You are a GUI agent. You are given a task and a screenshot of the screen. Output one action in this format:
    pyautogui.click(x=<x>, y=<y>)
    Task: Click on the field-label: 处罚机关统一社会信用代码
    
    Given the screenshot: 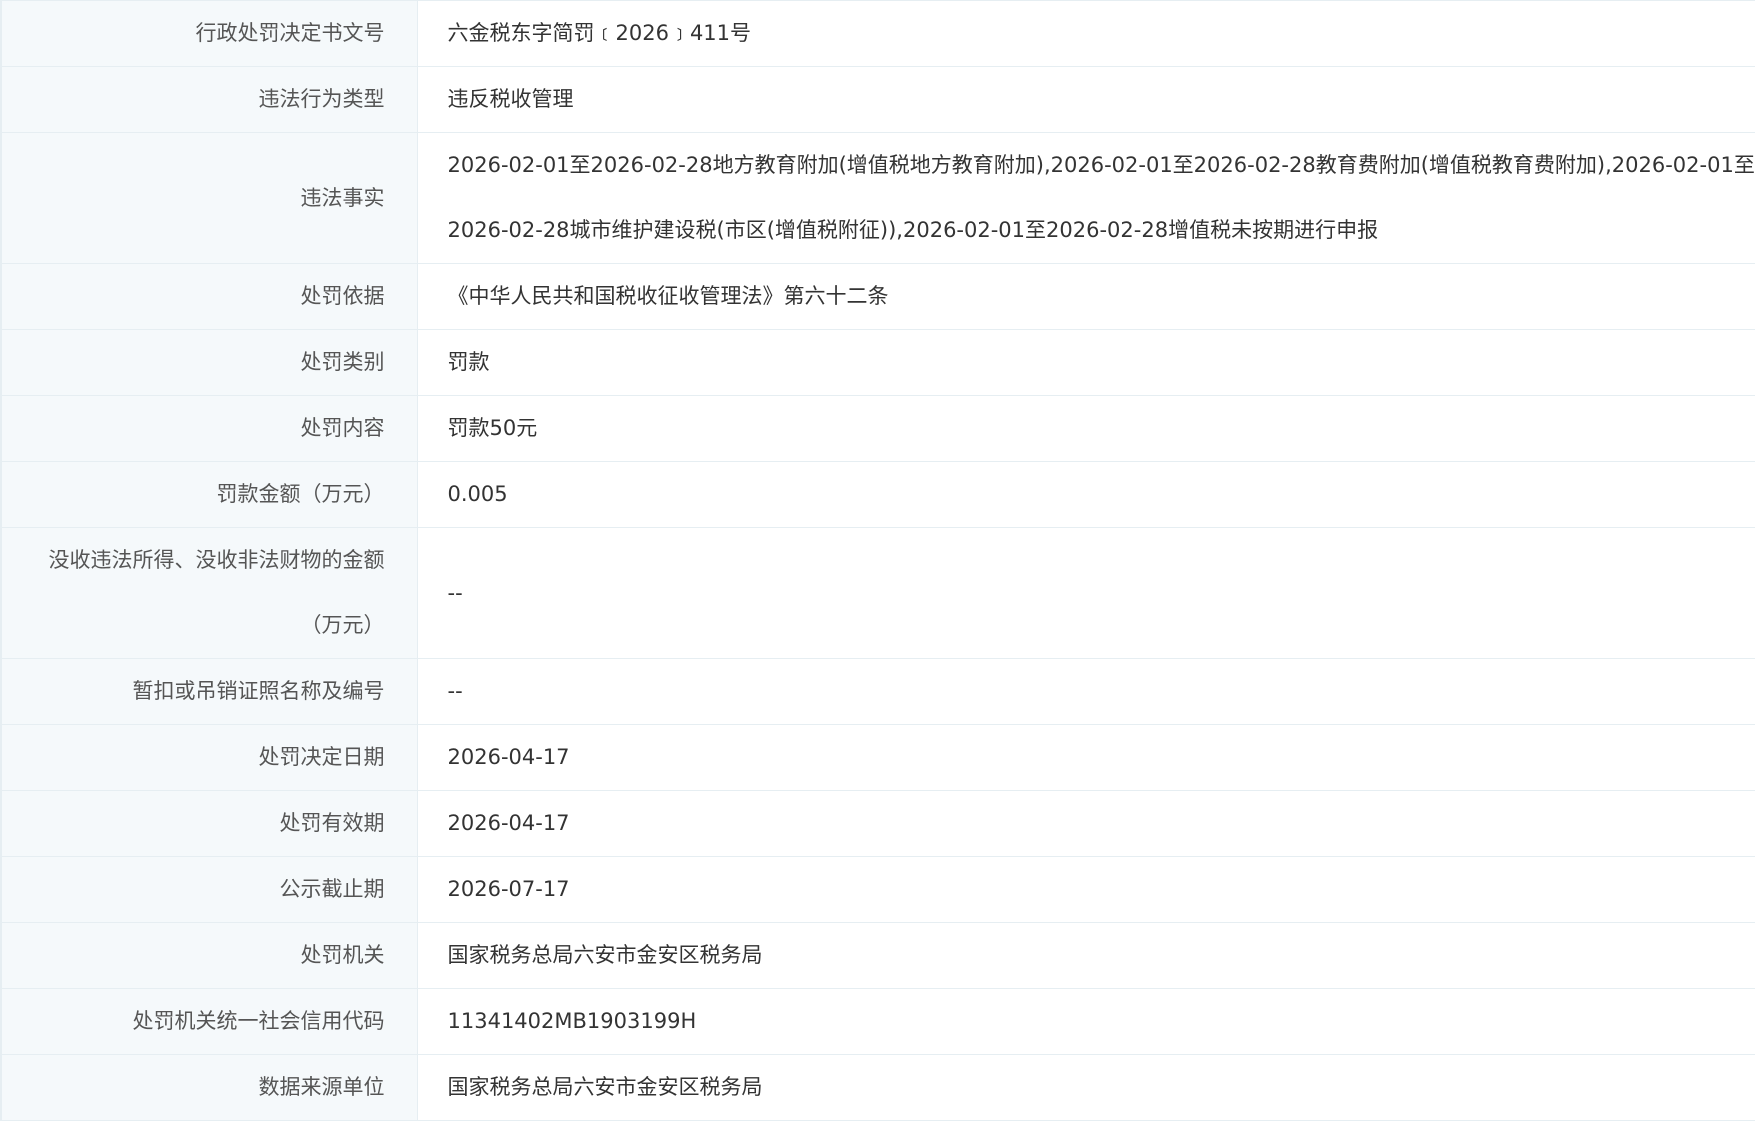 What is the action you would take?
    pyautogui.click(x=209, y=1021)
    